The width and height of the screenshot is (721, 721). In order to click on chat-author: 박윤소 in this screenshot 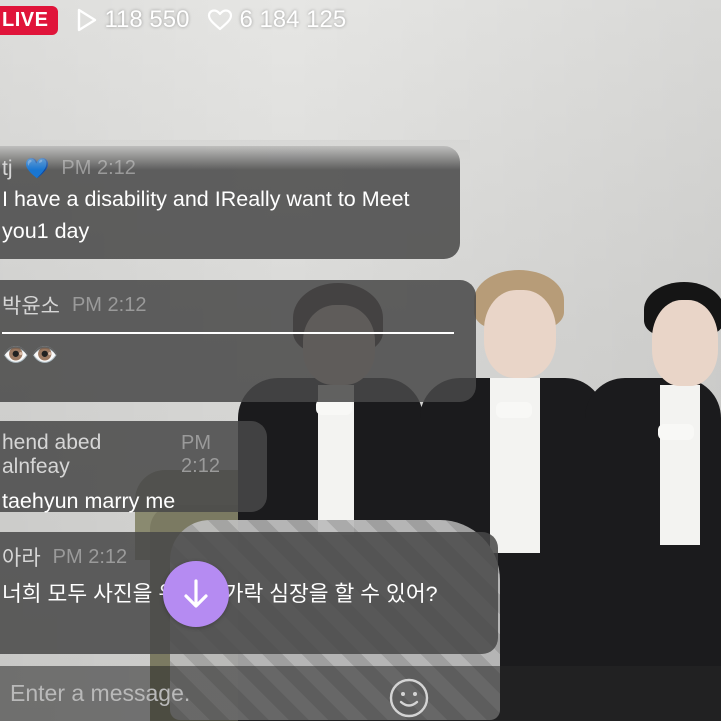, I will do `click(31, 306)`.